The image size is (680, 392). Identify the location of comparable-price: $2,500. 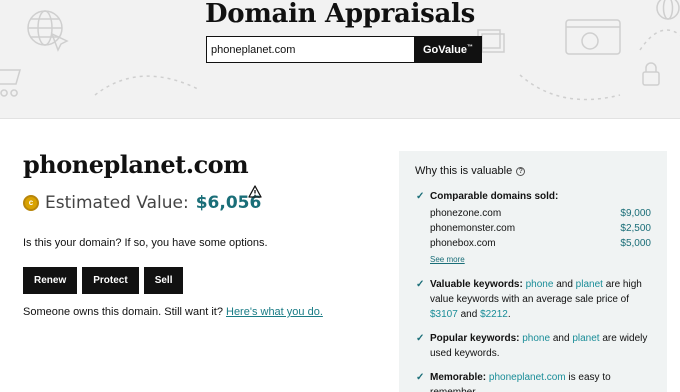
(635, 228).